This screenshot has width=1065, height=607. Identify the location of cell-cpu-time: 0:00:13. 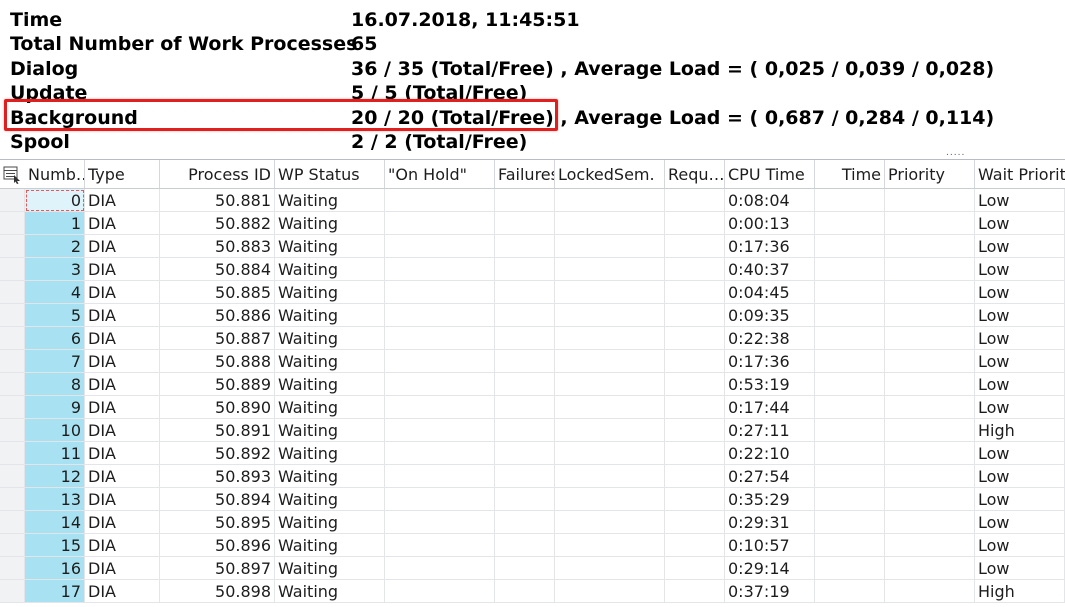
(770, 223).